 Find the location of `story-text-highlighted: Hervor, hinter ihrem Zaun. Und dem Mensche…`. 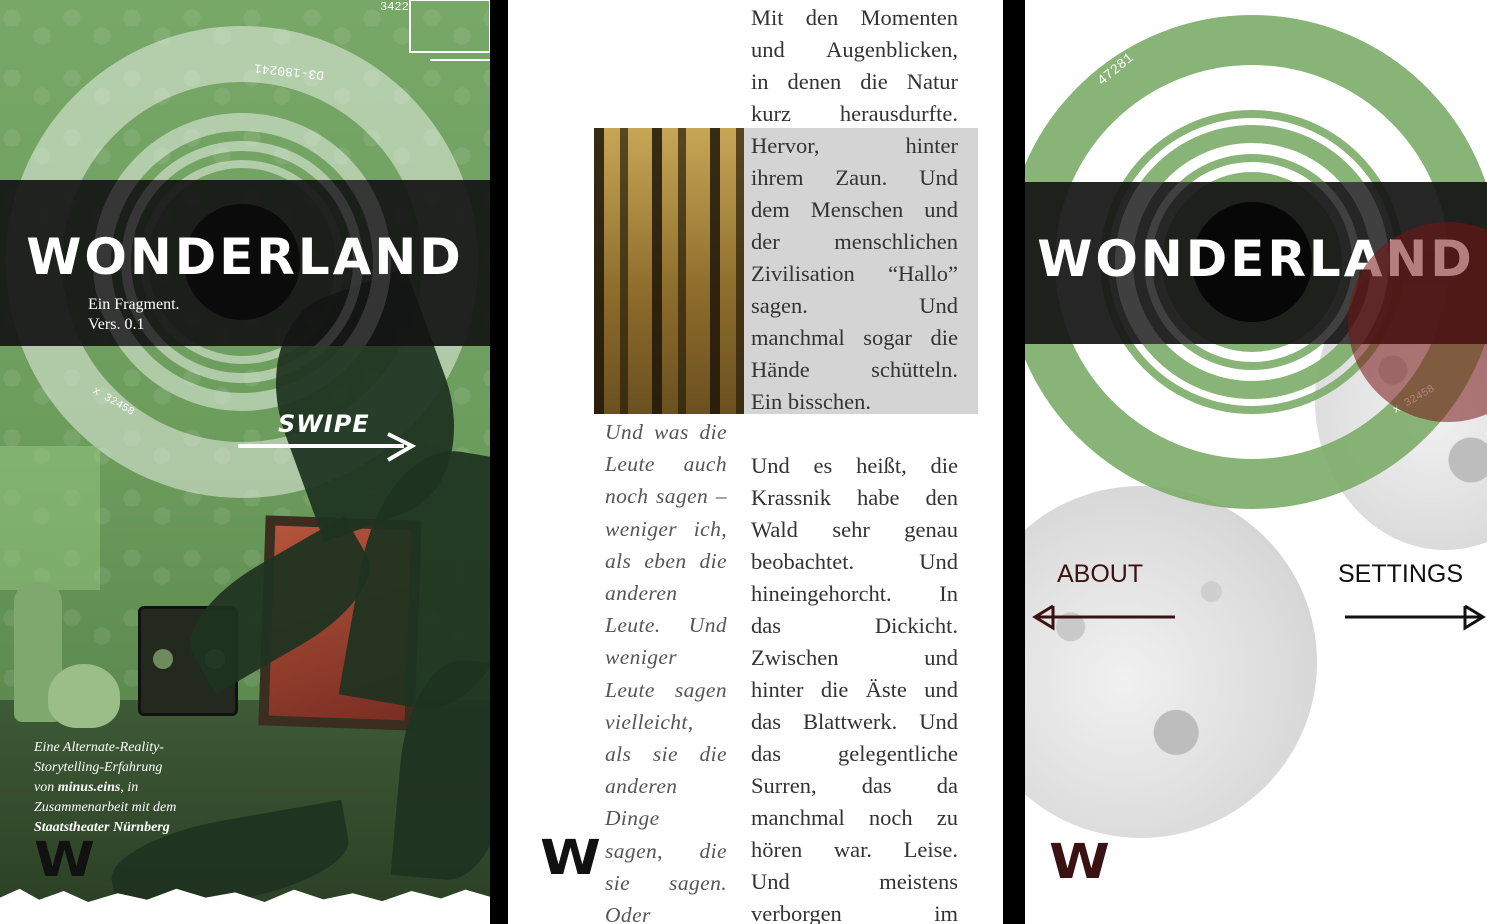

story-text-highlighted: Hervor, hinter ihrem Zaun. Und dem Mensche… is located at coordinates (854, 274).